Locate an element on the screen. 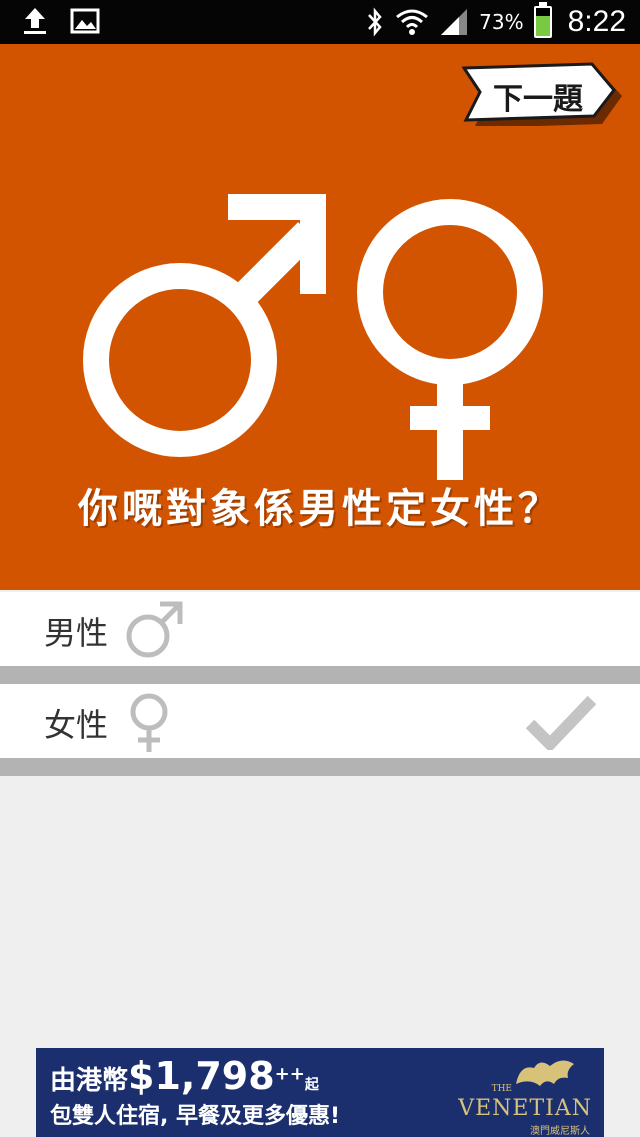 Image resolution: width=640 pixels, height=1137 pixels. wifi-icon is located at coordinates (412, 22).